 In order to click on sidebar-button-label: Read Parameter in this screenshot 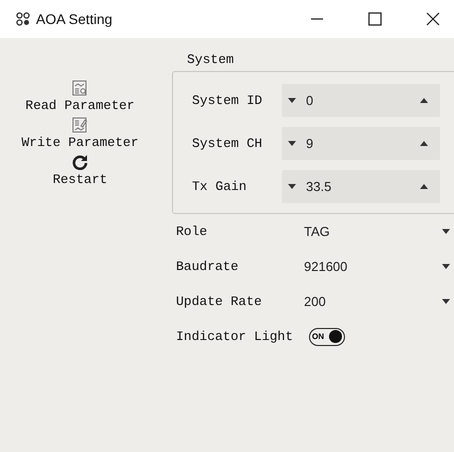, I will do `click(80, 105)`.